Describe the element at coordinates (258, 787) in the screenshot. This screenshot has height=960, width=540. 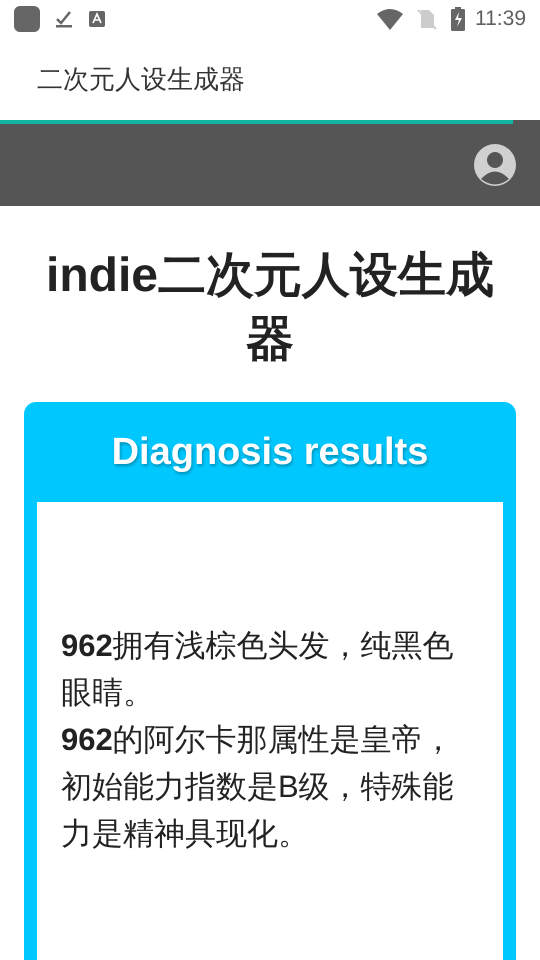
I see `result-text: 962的阿尔卡那属性是皇帝，初始能力指数是B级，特殊能力是精神具现化。` at that location.